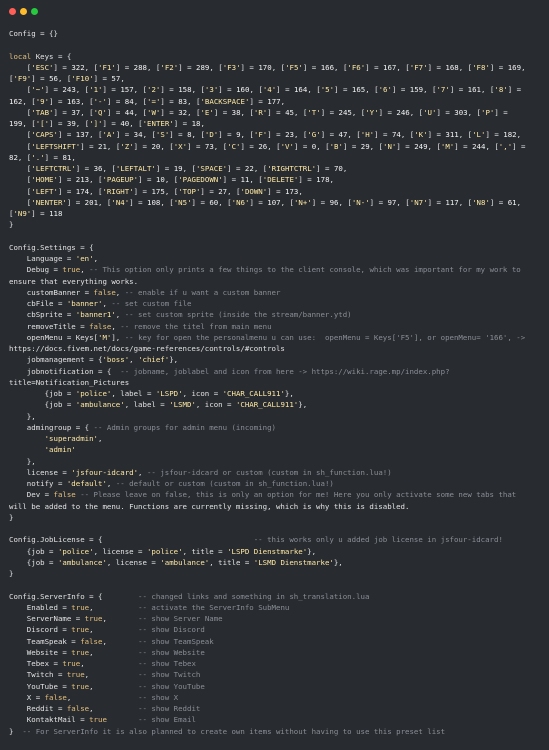 Image resolution: width=549 pixels, height=750 pixels. What do you see at coordinates (107, 630) in the screenshot?
I see `code-line: Discord = true, -- show Discord` at bounding box center [107, 630].